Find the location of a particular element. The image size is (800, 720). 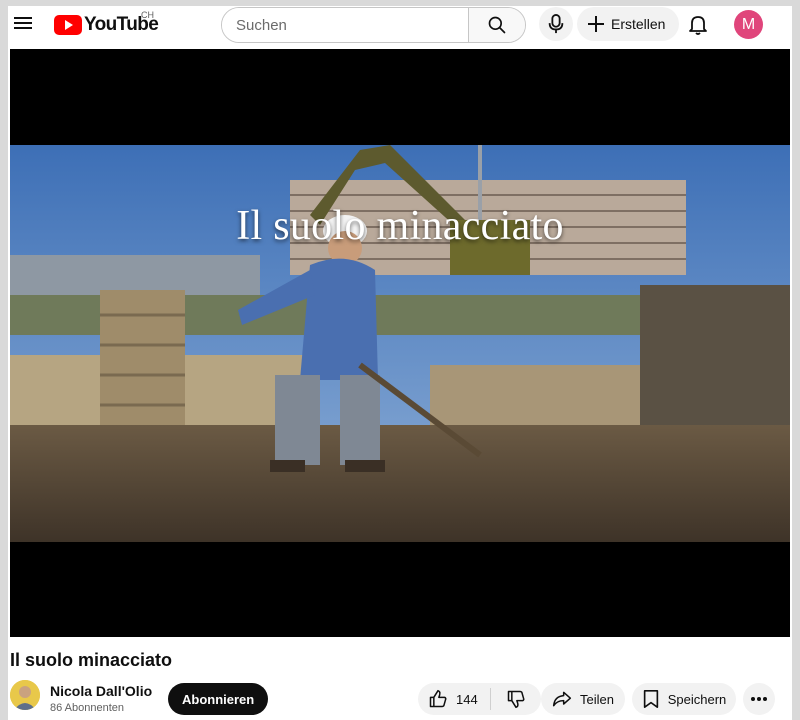

video-overlay-caption: Il suolo minacciato is located at coordinates (400, 226).